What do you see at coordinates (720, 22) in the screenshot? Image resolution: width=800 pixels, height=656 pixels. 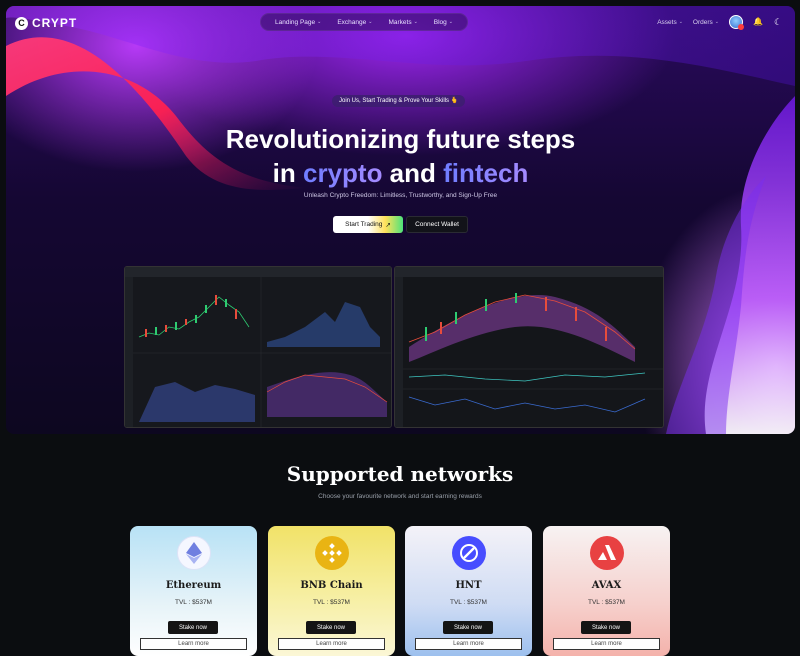 I see `right-nav: Assets ⌄ Orders ⌄ 🔔 ☾` at bounding box center [720, 22].